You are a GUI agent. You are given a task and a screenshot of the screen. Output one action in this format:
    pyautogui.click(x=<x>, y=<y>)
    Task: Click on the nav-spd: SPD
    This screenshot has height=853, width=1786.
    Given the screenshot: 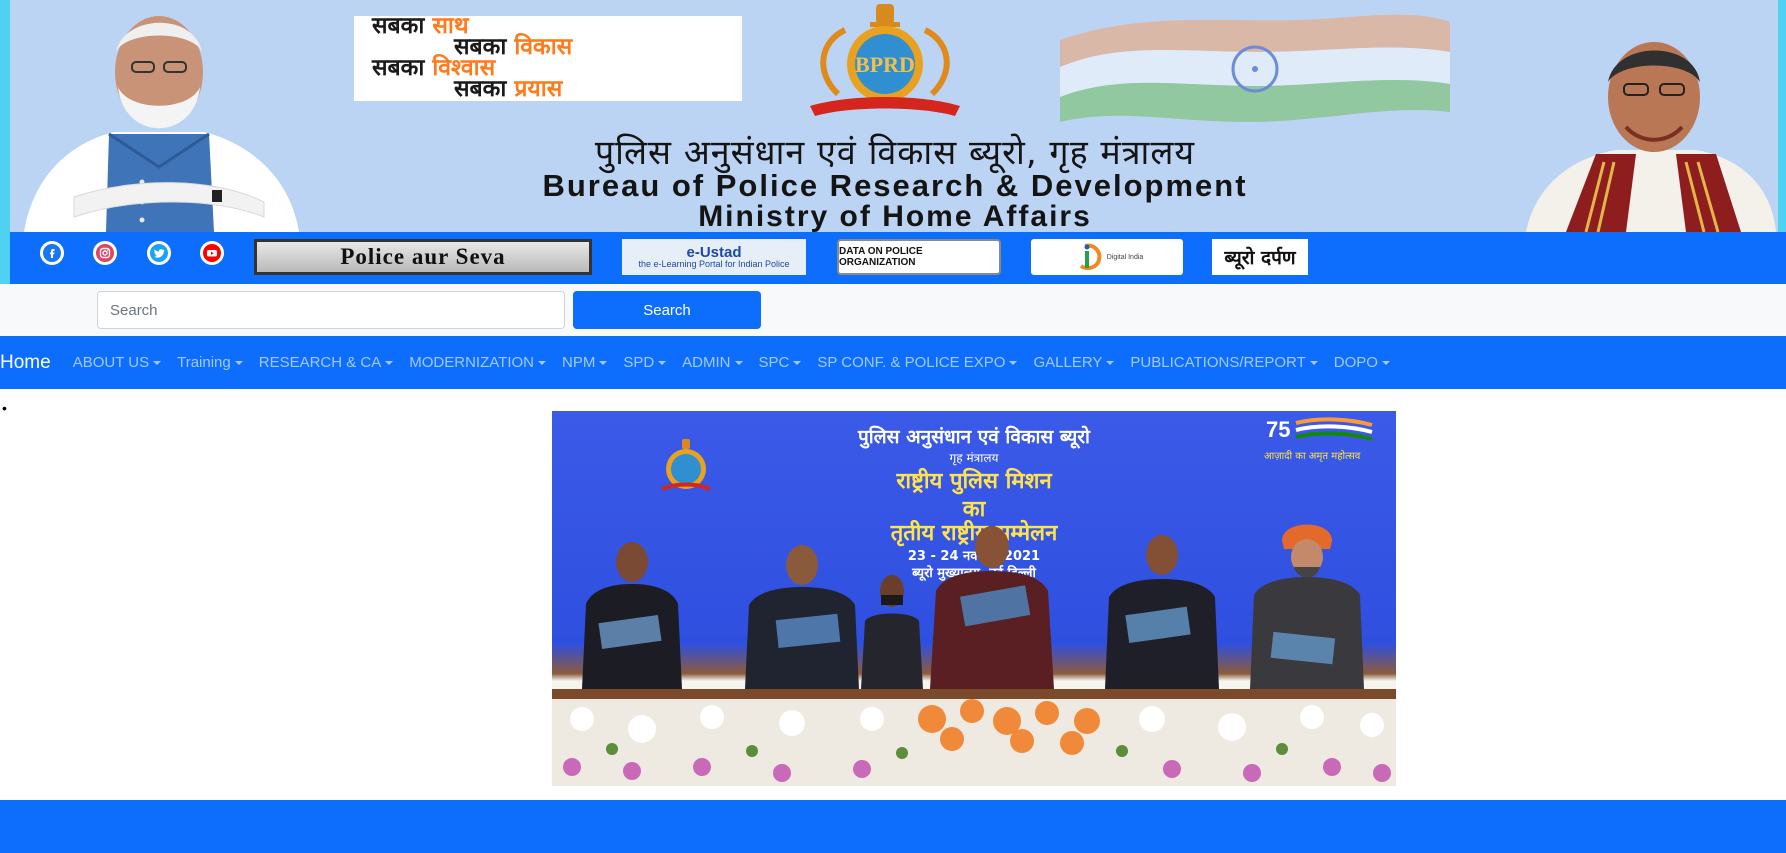 What is the action you would take?
    pyautogui.click(x=645, y=362)
    